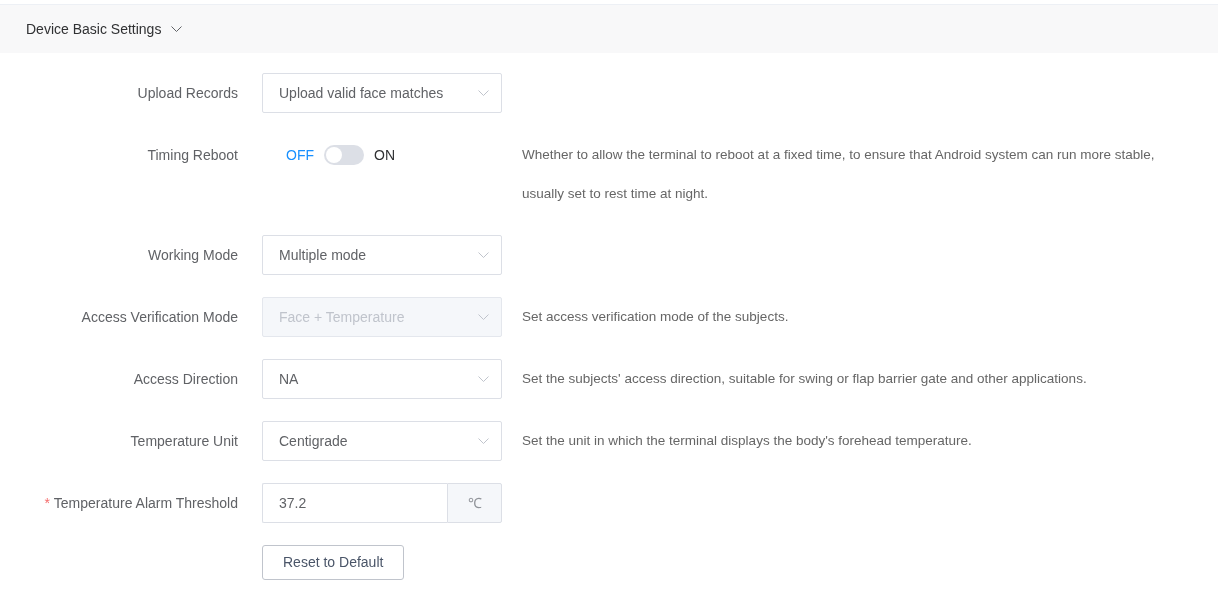  Describe the element at coordinates (805, 379) in the screenshot. I see `help-text: Set the subjects' access direction, suitable for swing or flap barrier gate and other applications.` at that location.